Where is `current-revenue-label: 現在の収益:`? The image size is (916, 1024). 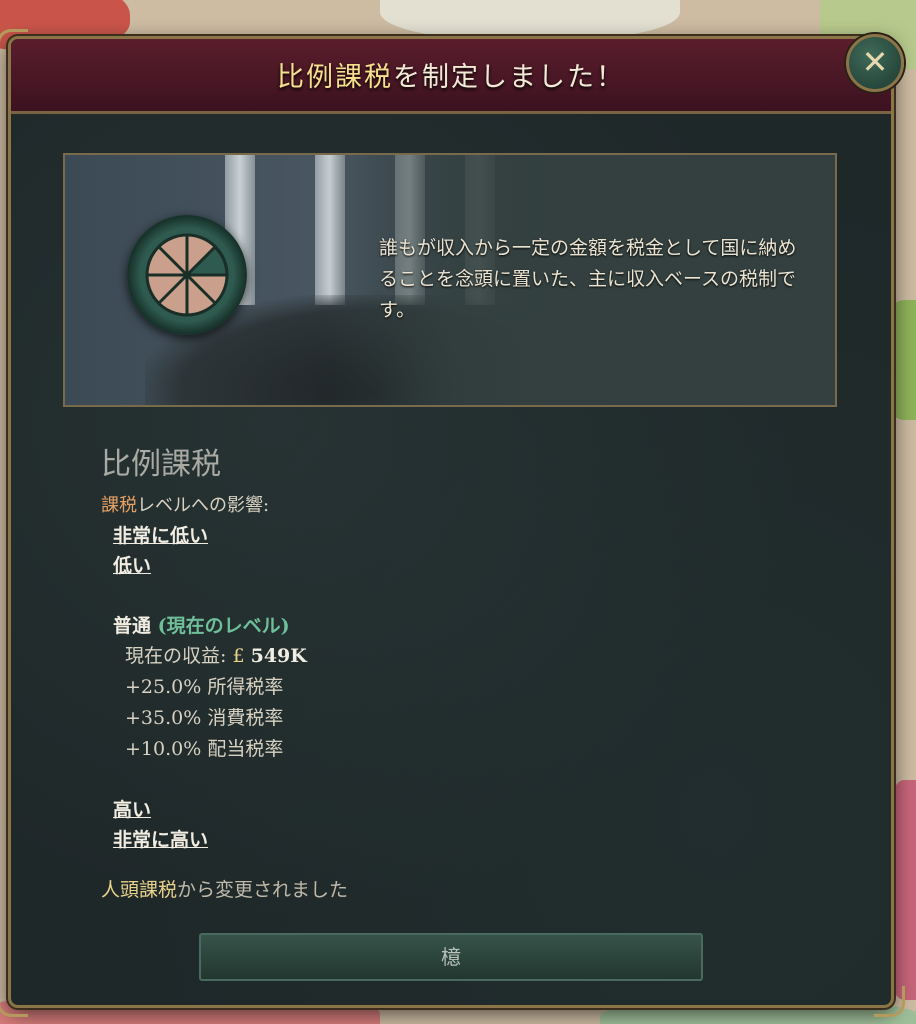
current-revenue-label: 現在の収益: is located at coordinates (176, 656).